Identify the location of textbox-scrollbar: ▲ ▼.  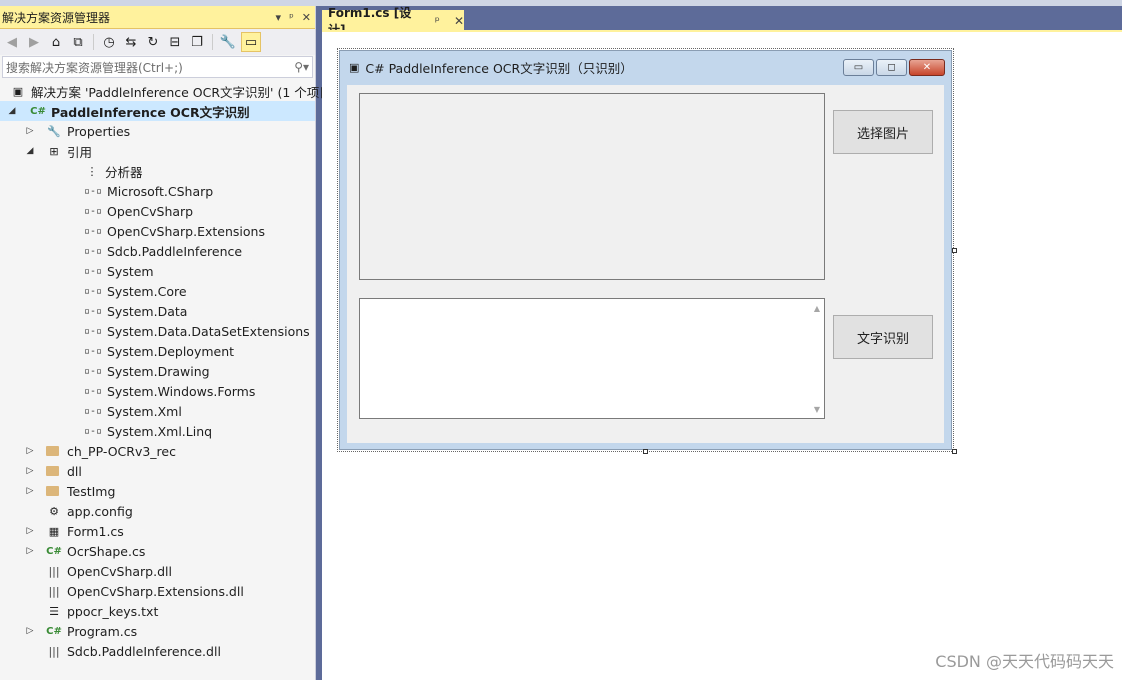
(816, 358).